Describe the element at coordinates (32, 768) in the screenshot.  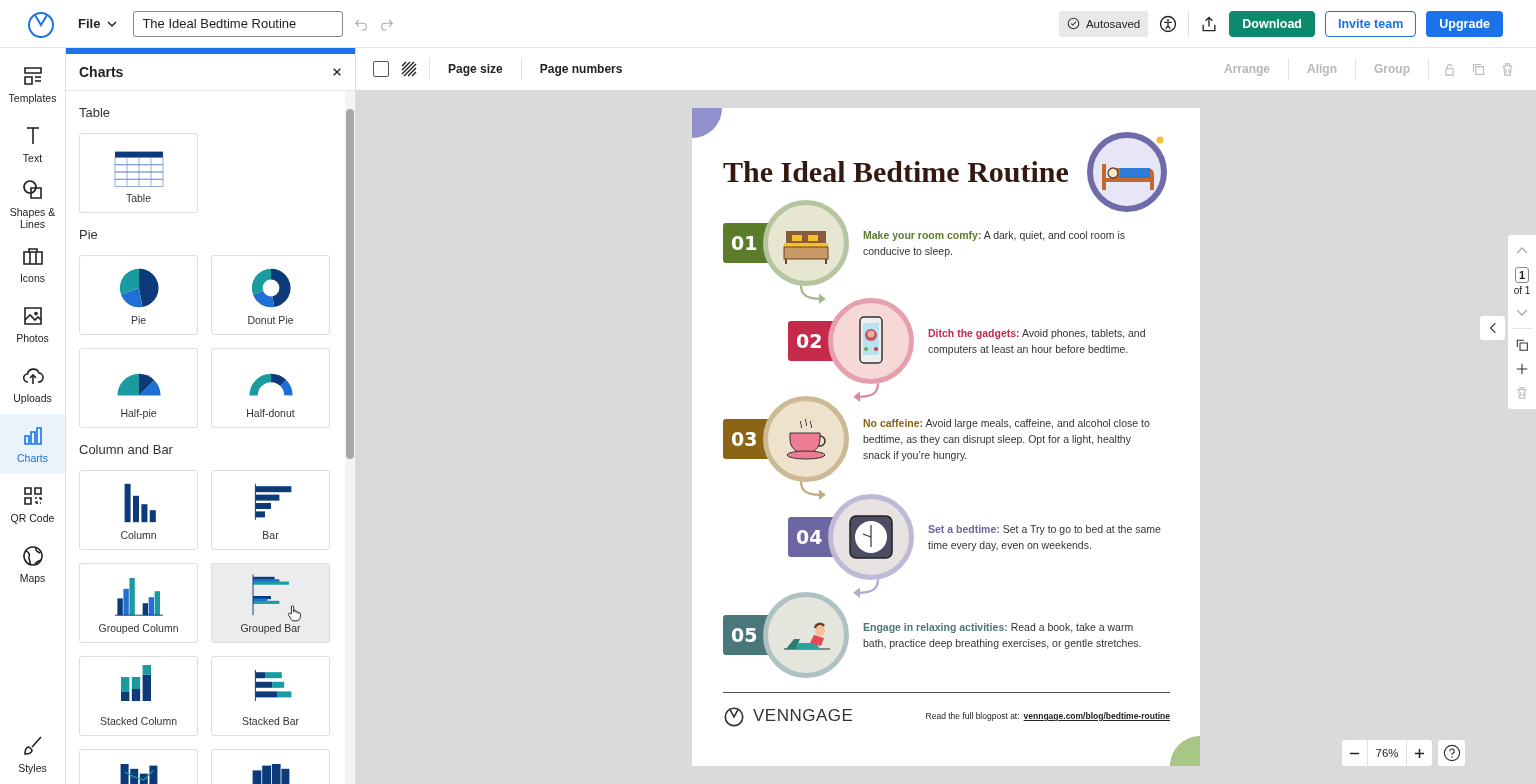
I see `sidebar-label: Styles` at that location.